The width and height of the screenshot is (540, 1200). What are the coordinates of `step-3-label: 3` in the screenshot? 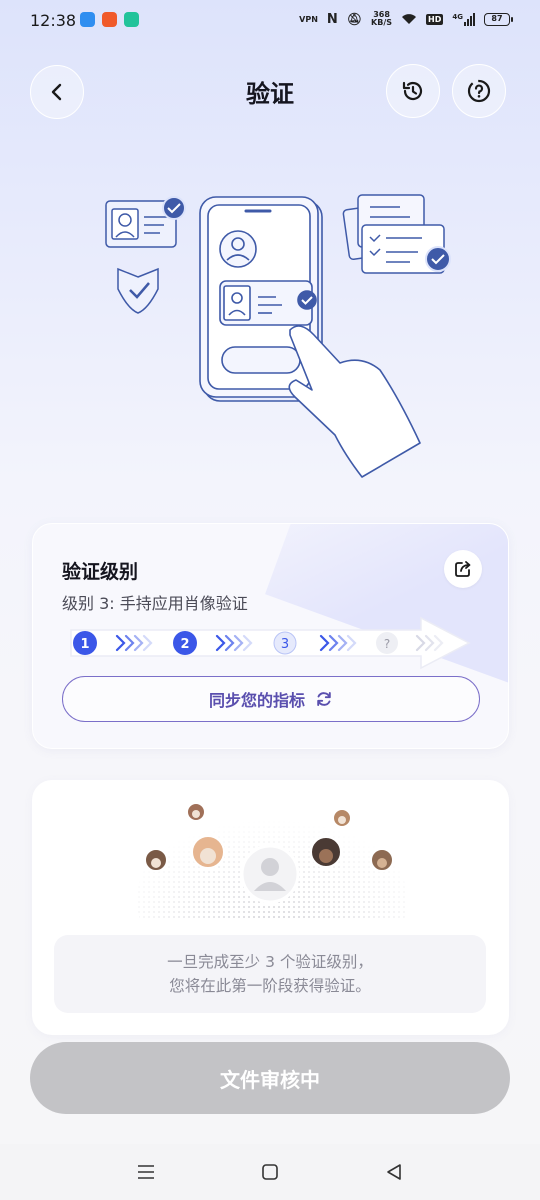 It's located at (285, 644).